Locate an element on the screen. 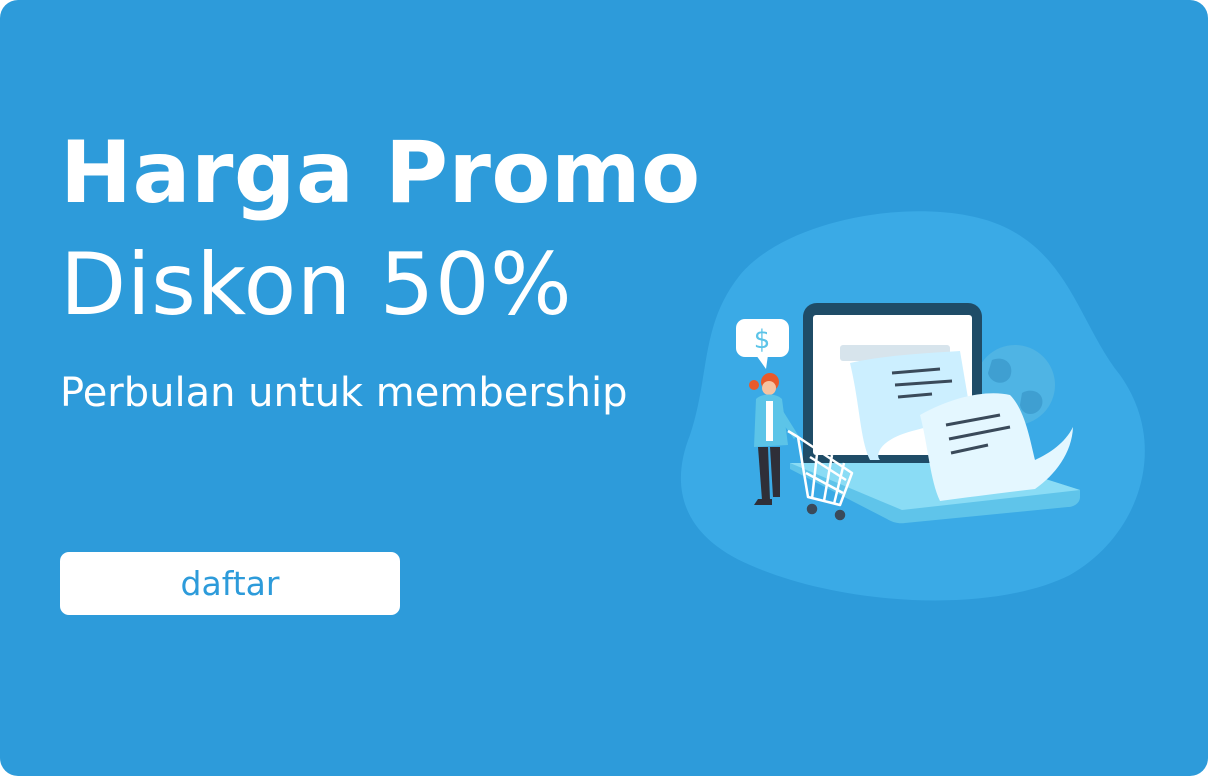  discount-headline: Diskon 50% is located at coordinates (316, 285).